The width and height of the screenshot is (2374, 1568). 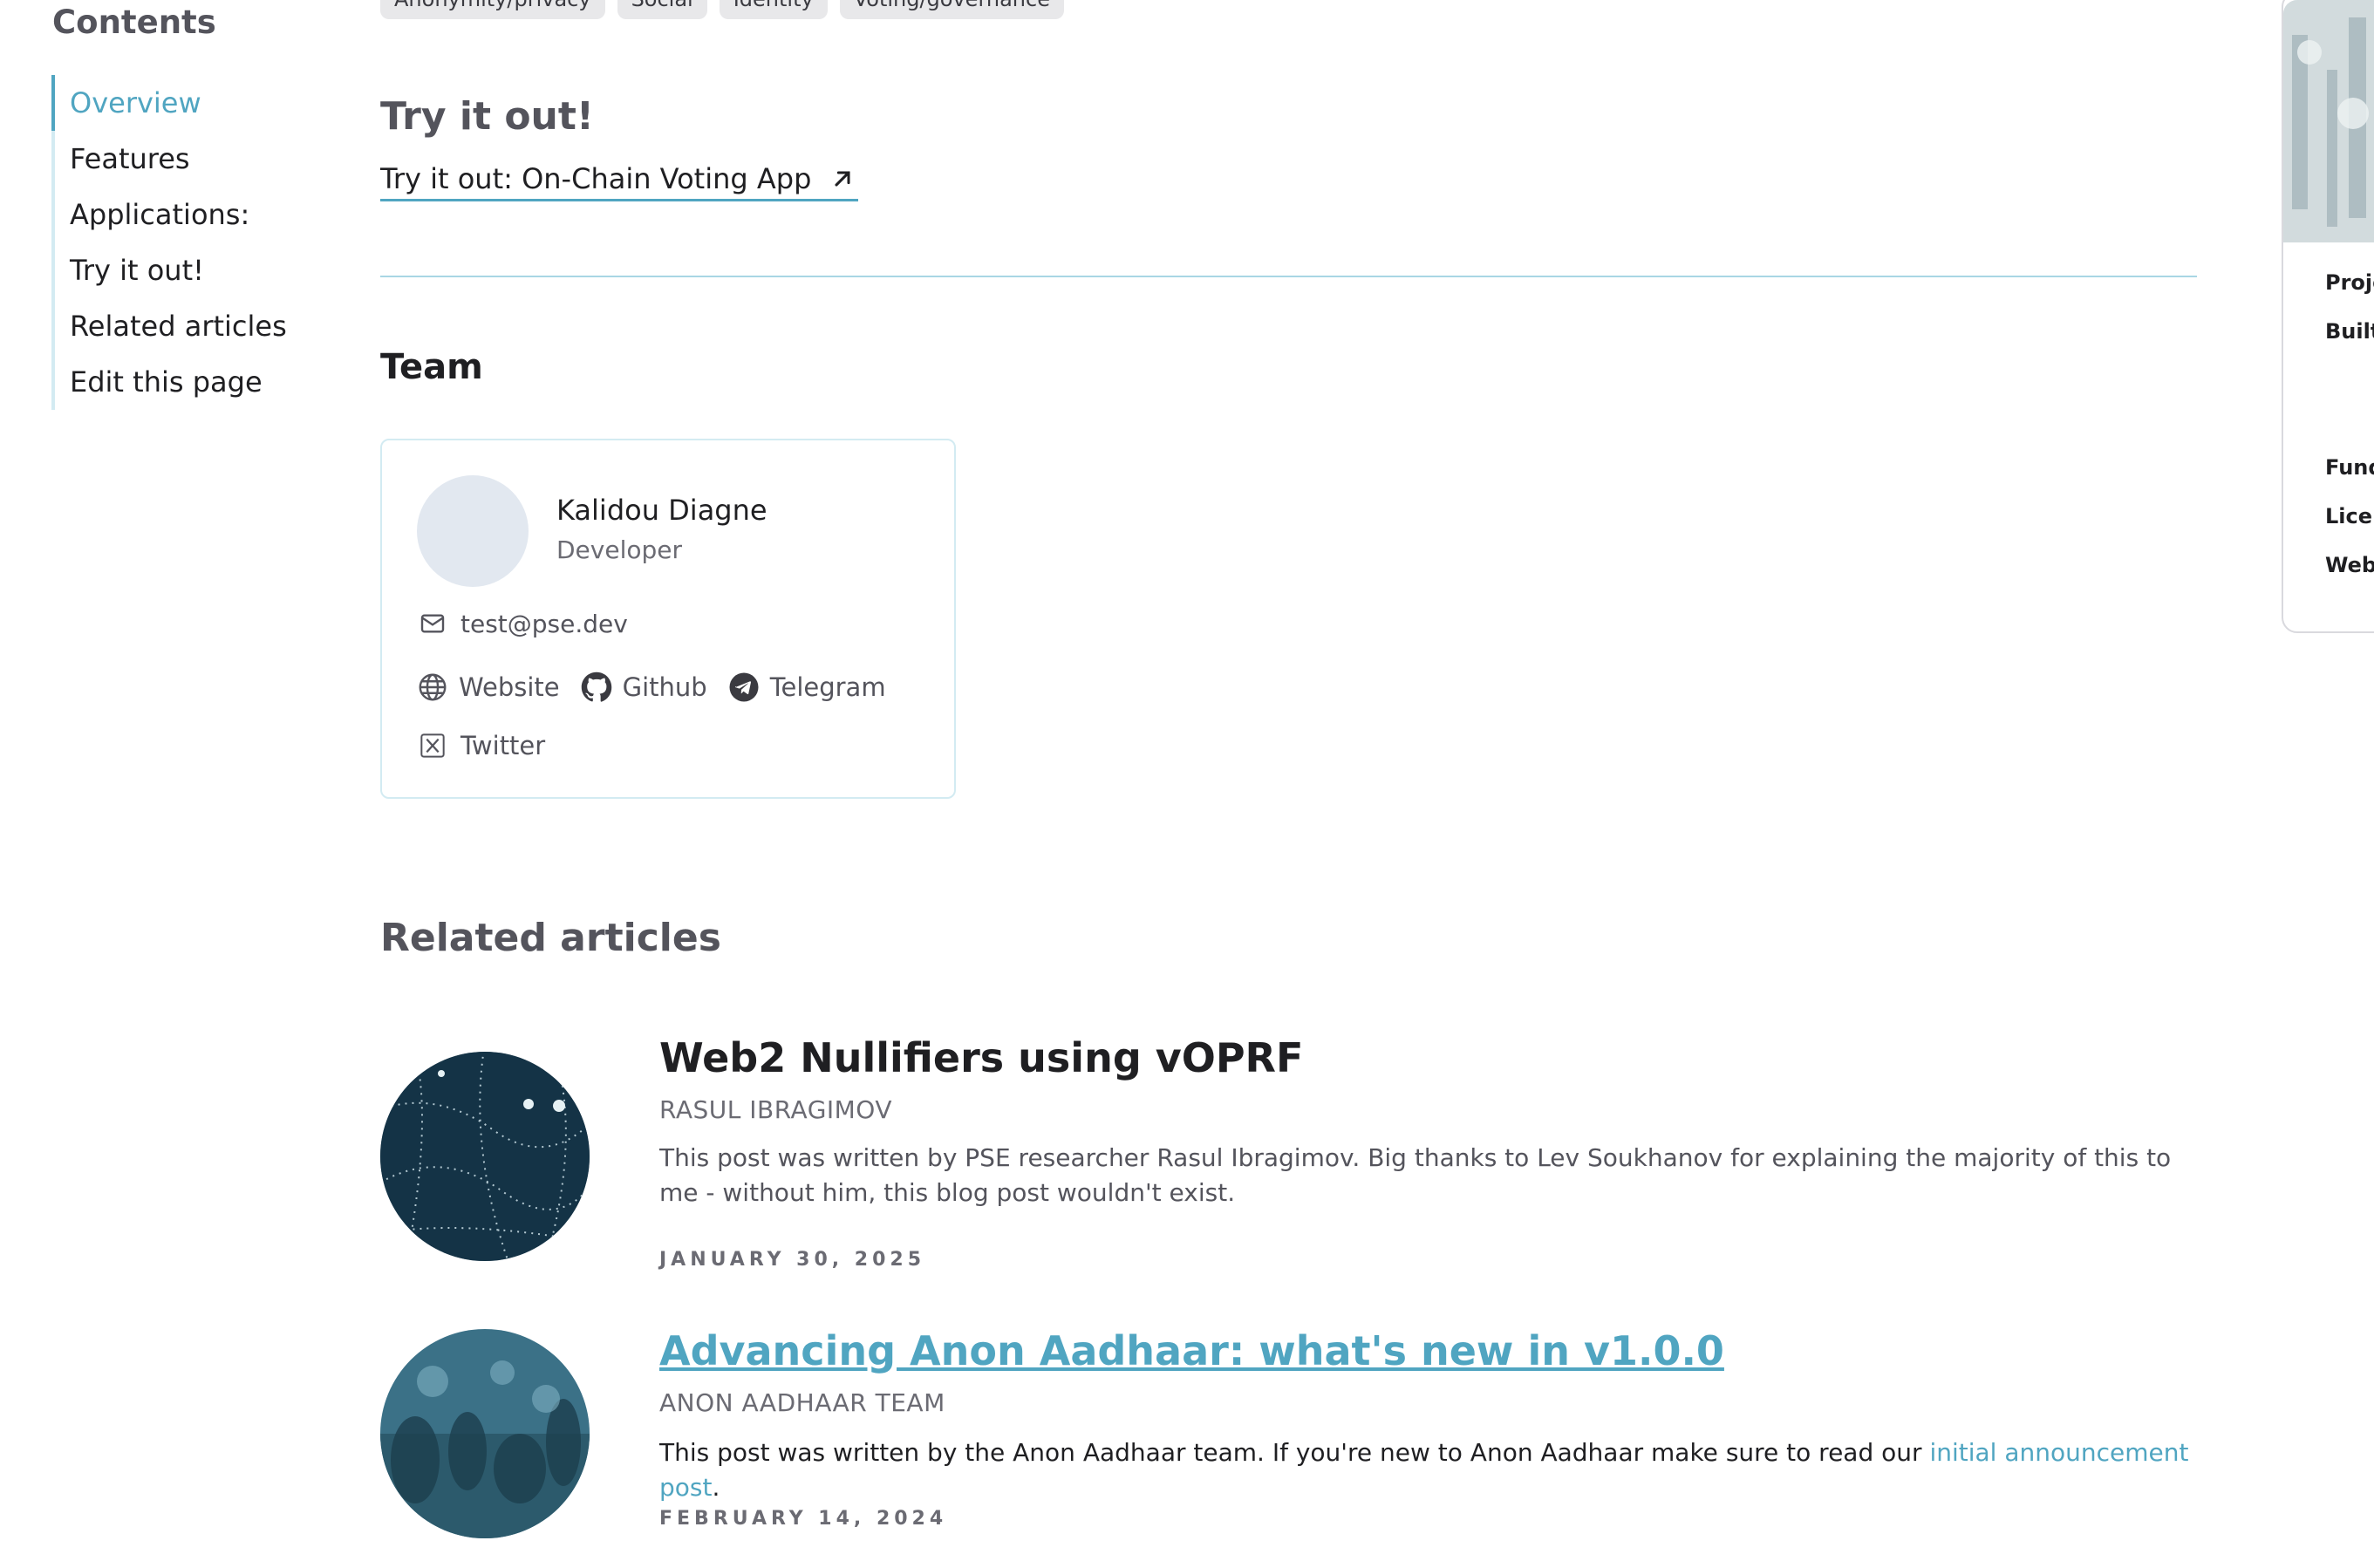 I want to click on try-it-out-link: Try it out: On-Chain Voting App, so click(x=619, y=181).